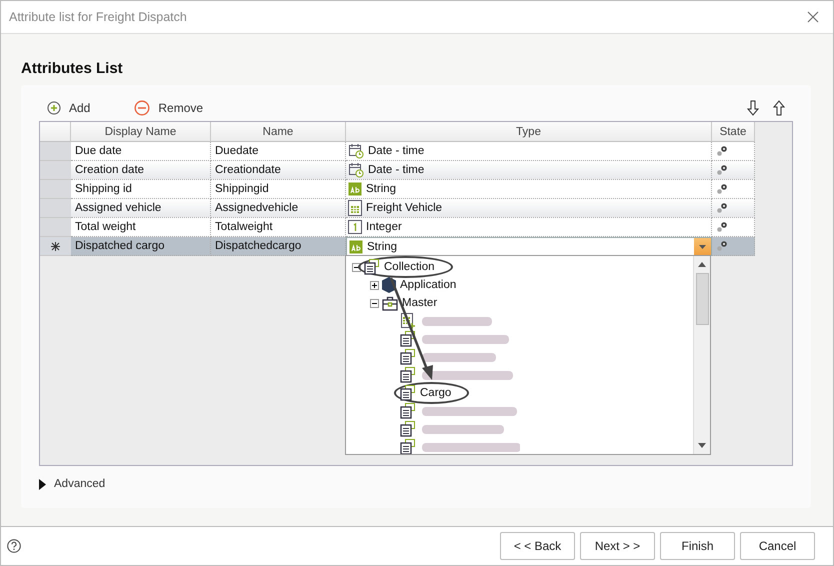 This screenshot has height=566, width=834. I want to click on wizard-button: Cancel, so click(777, 546).